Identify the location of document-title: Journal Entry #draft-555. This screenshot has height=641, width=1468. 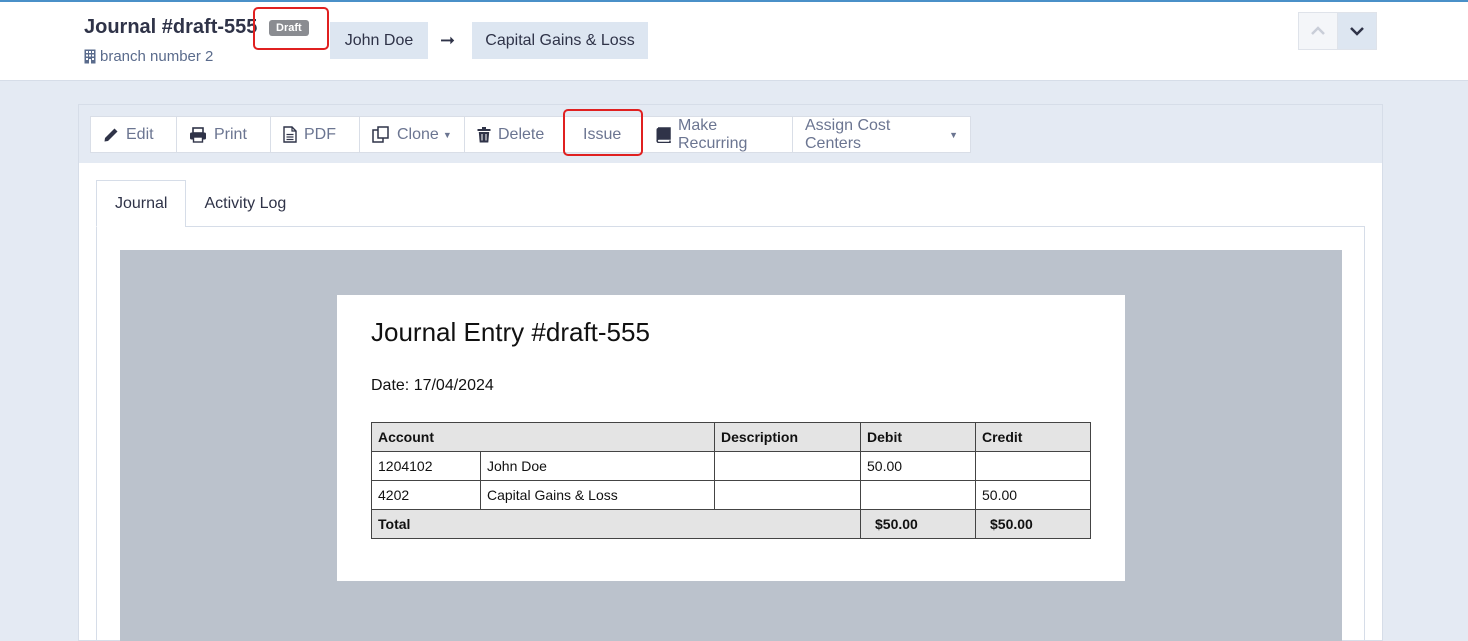
(510, 332).